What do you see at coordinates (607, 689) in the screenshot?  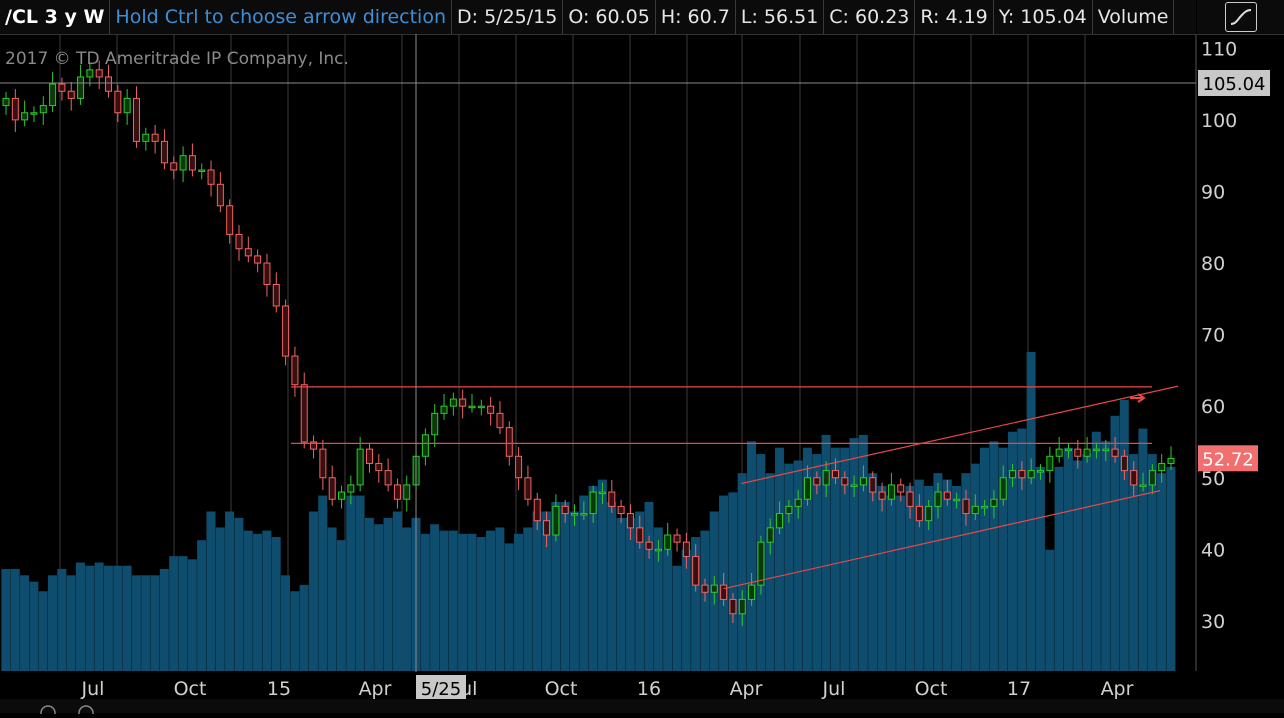 I see `time-axis: JulOct15AprJulOct16AprJulOct17Apr` at bounding box center [607, 689].